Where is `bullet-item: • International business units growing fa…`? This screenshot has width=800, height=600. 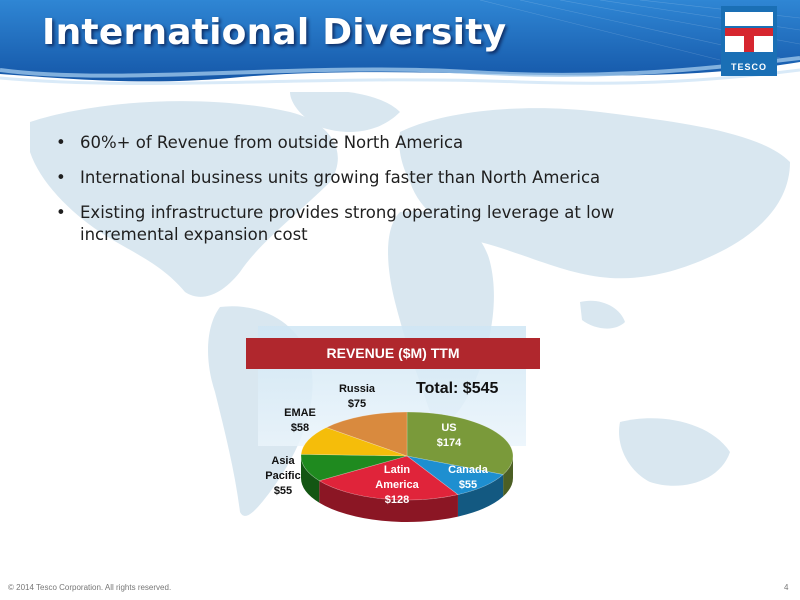 bullet-item: • International business units growing fa… is located at coordinates (376, 178).